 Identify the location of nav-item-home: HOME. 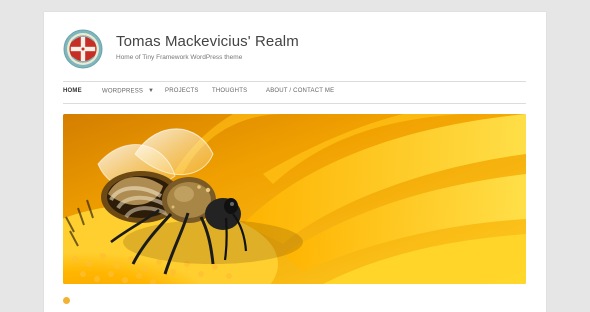
(72, 91).